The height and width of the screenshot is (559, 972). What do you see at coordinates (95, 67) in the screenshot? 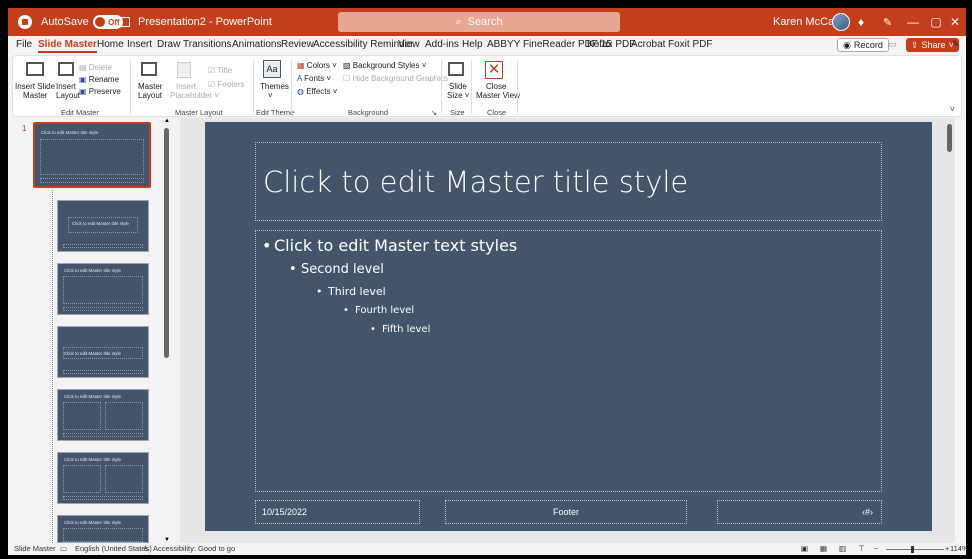
I see `delete-button: ▤ Delete` at bounding box center [95, 67].